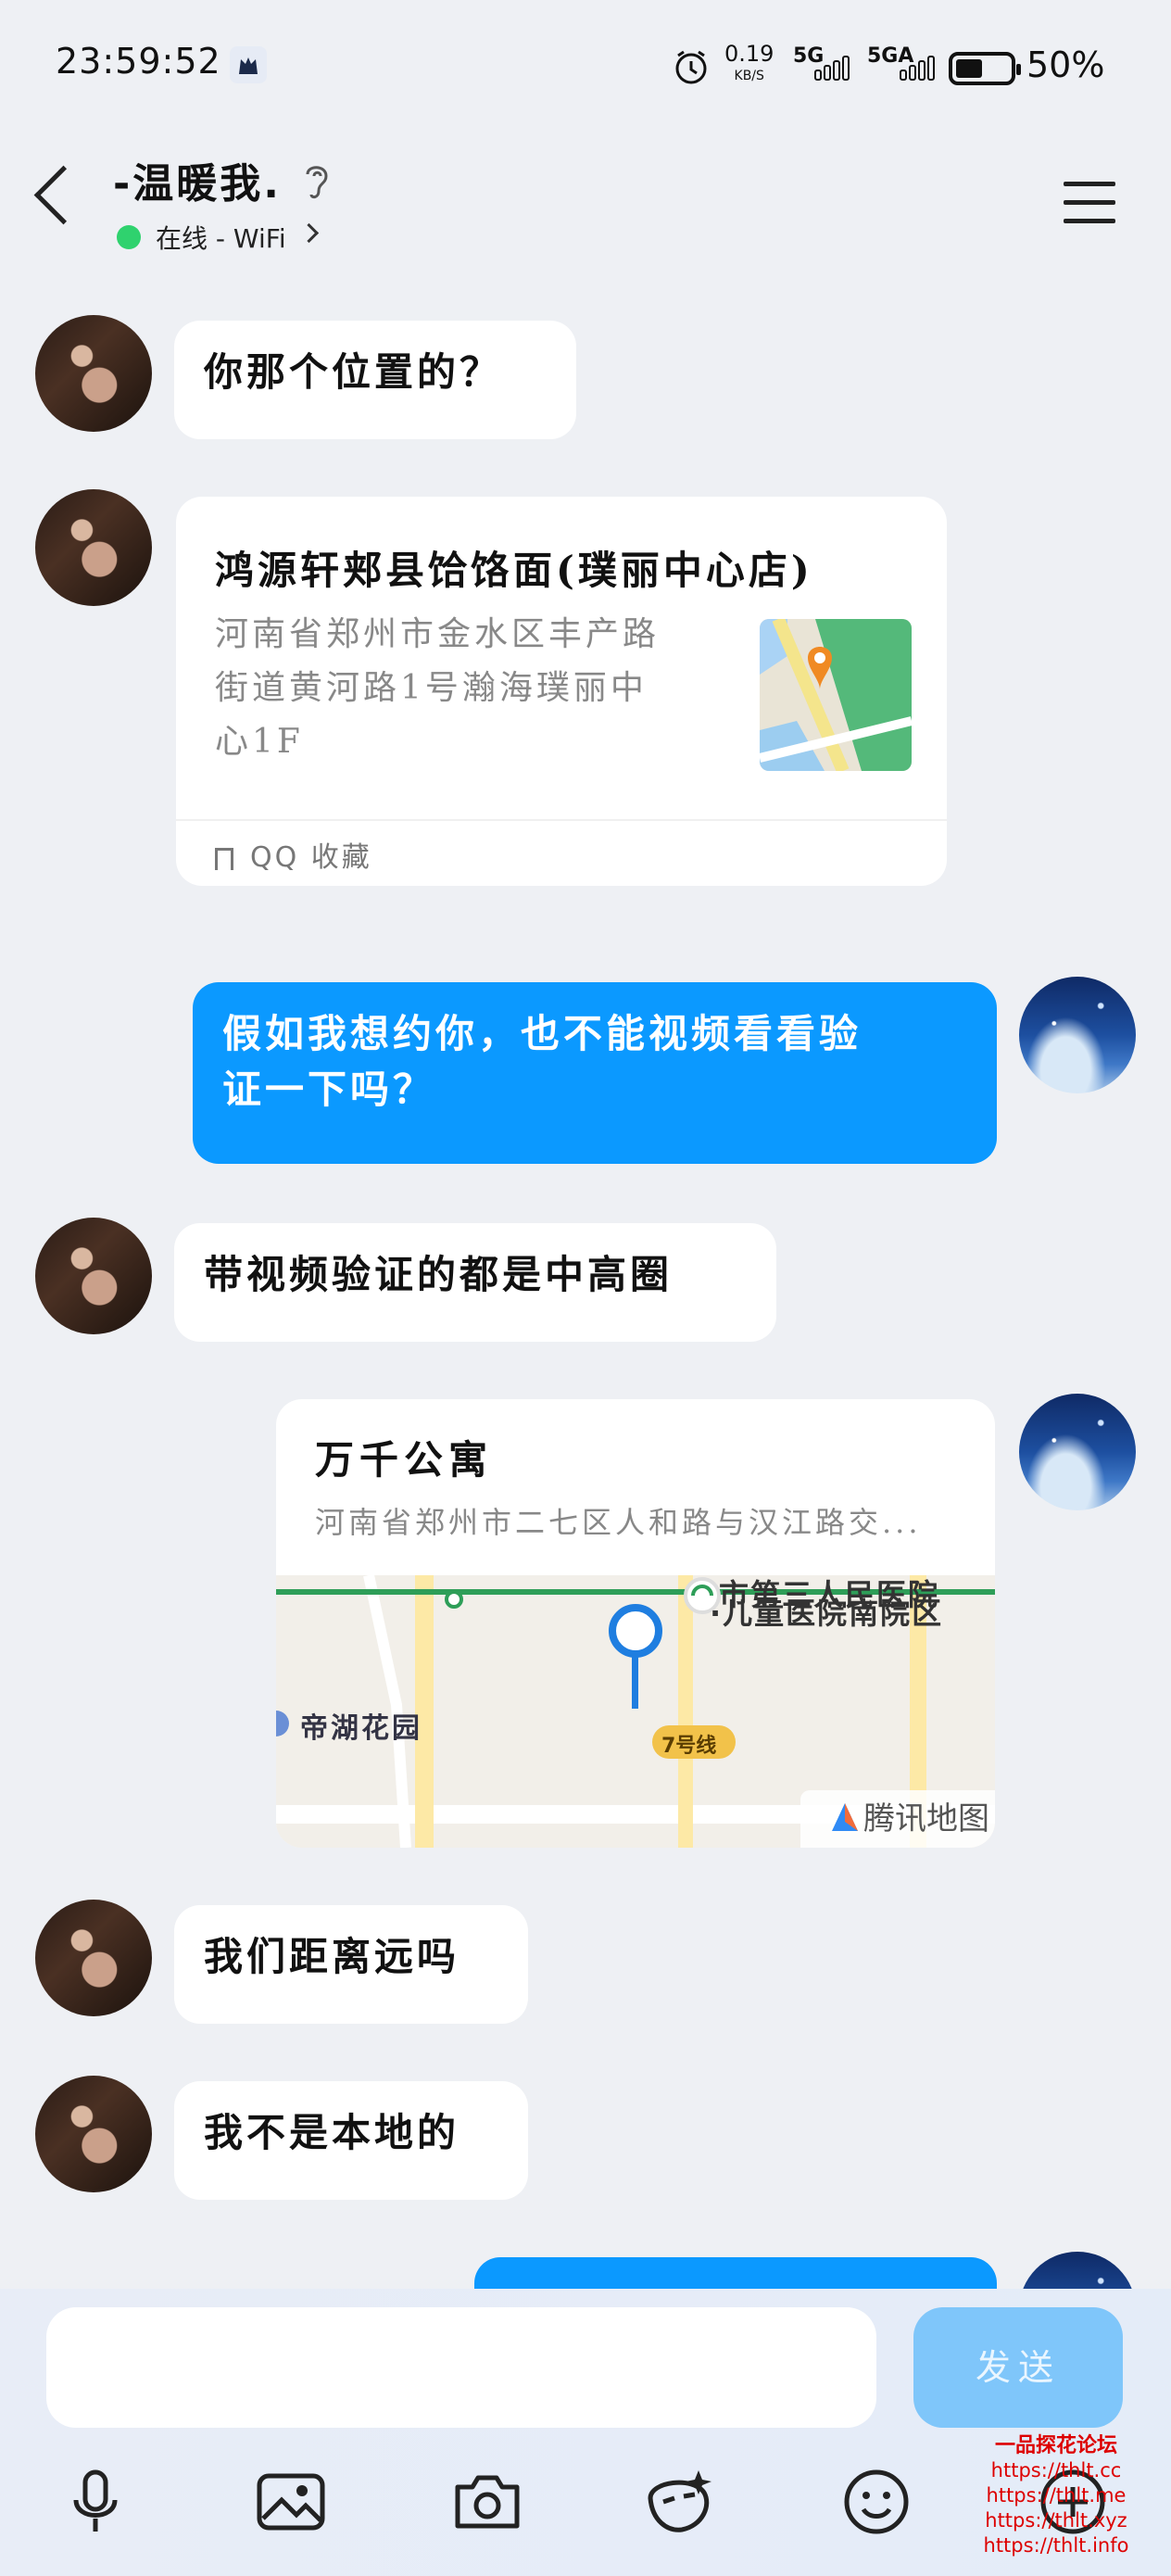 The image size is (1171, 2576). Describe the element at coordinates (691, 68) in the screenshot. I see `alarm-icon` at that location.